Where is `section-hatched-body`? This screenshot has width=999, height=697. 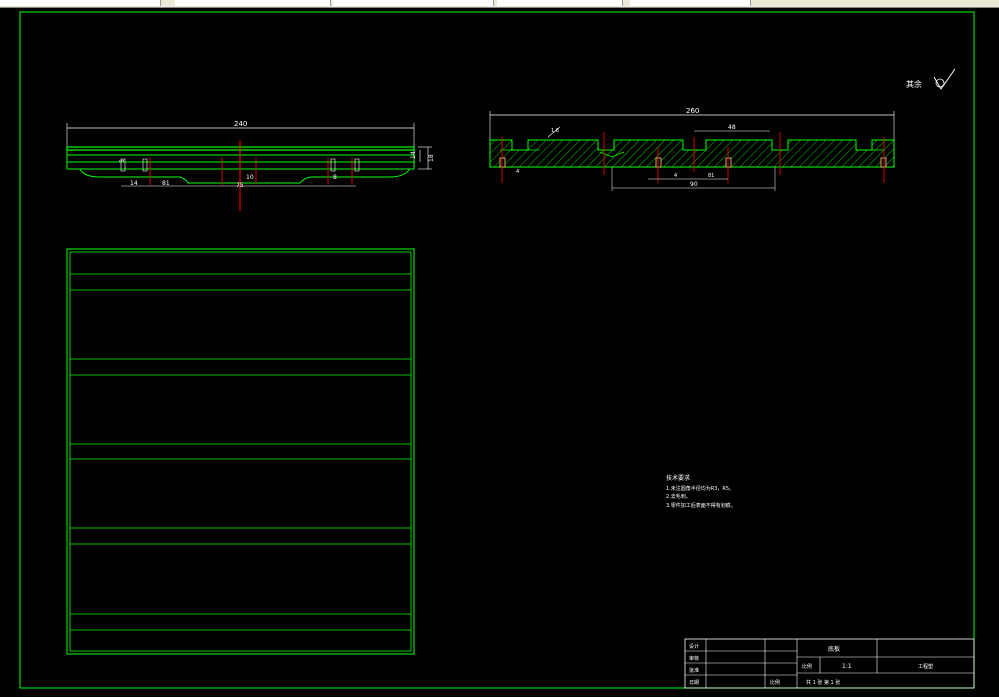 section-hatched-body is located at coordinates (692, 153).